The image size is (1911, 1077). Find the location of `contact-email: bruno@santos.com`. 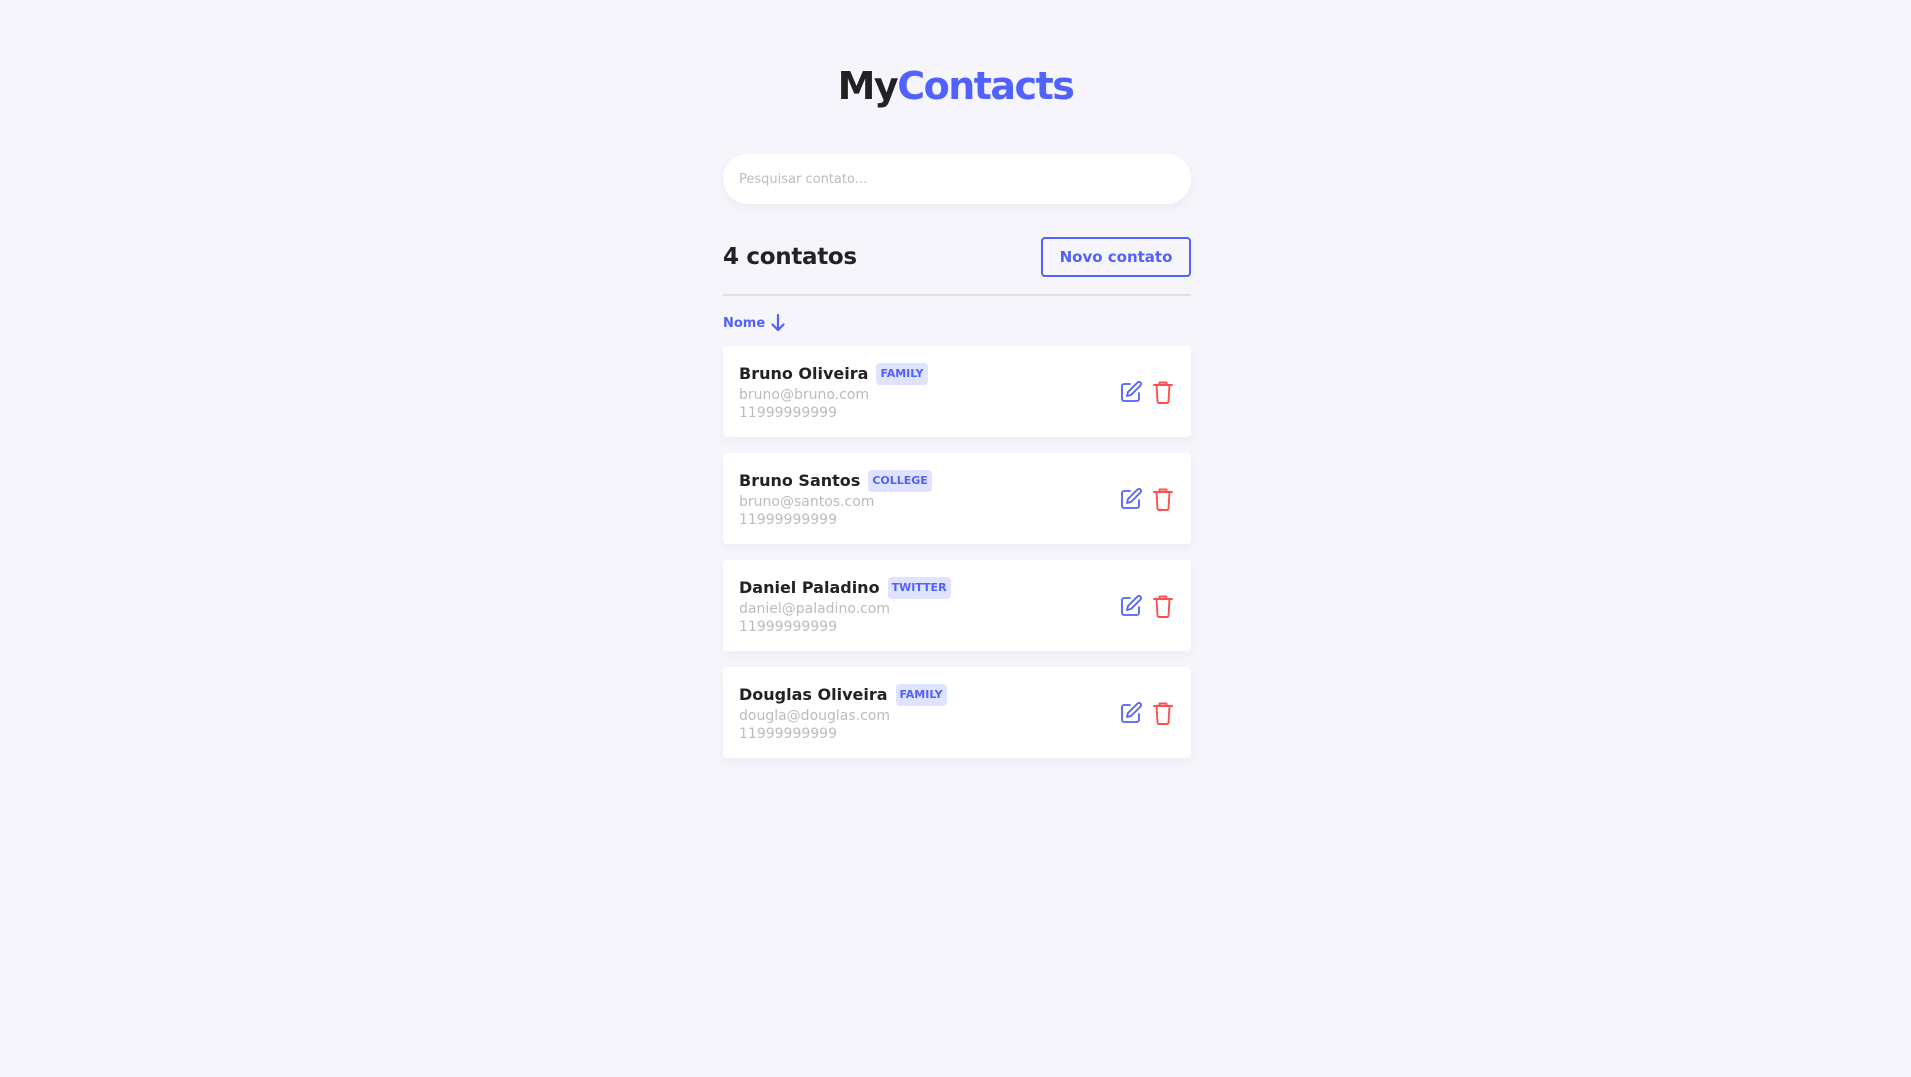

contact-email: bruno@santos.com is located at coordinates (807, 501).